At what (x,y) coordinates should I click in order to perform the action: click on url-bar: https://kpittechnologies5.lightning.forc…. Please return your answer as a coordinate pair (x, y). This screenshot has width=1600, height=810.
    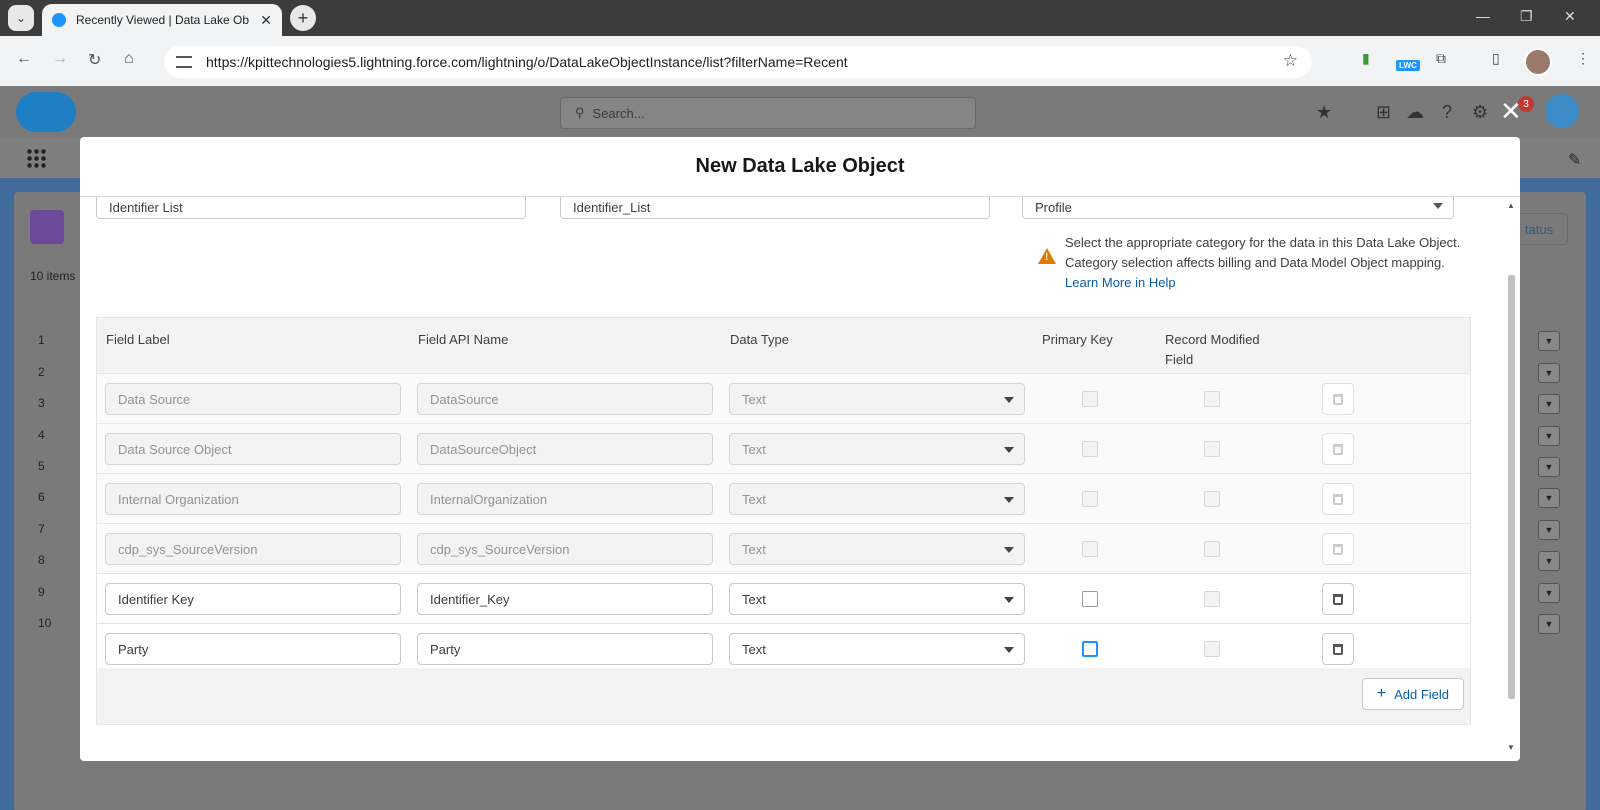
    Looking at the image, I should click on (738, 62).